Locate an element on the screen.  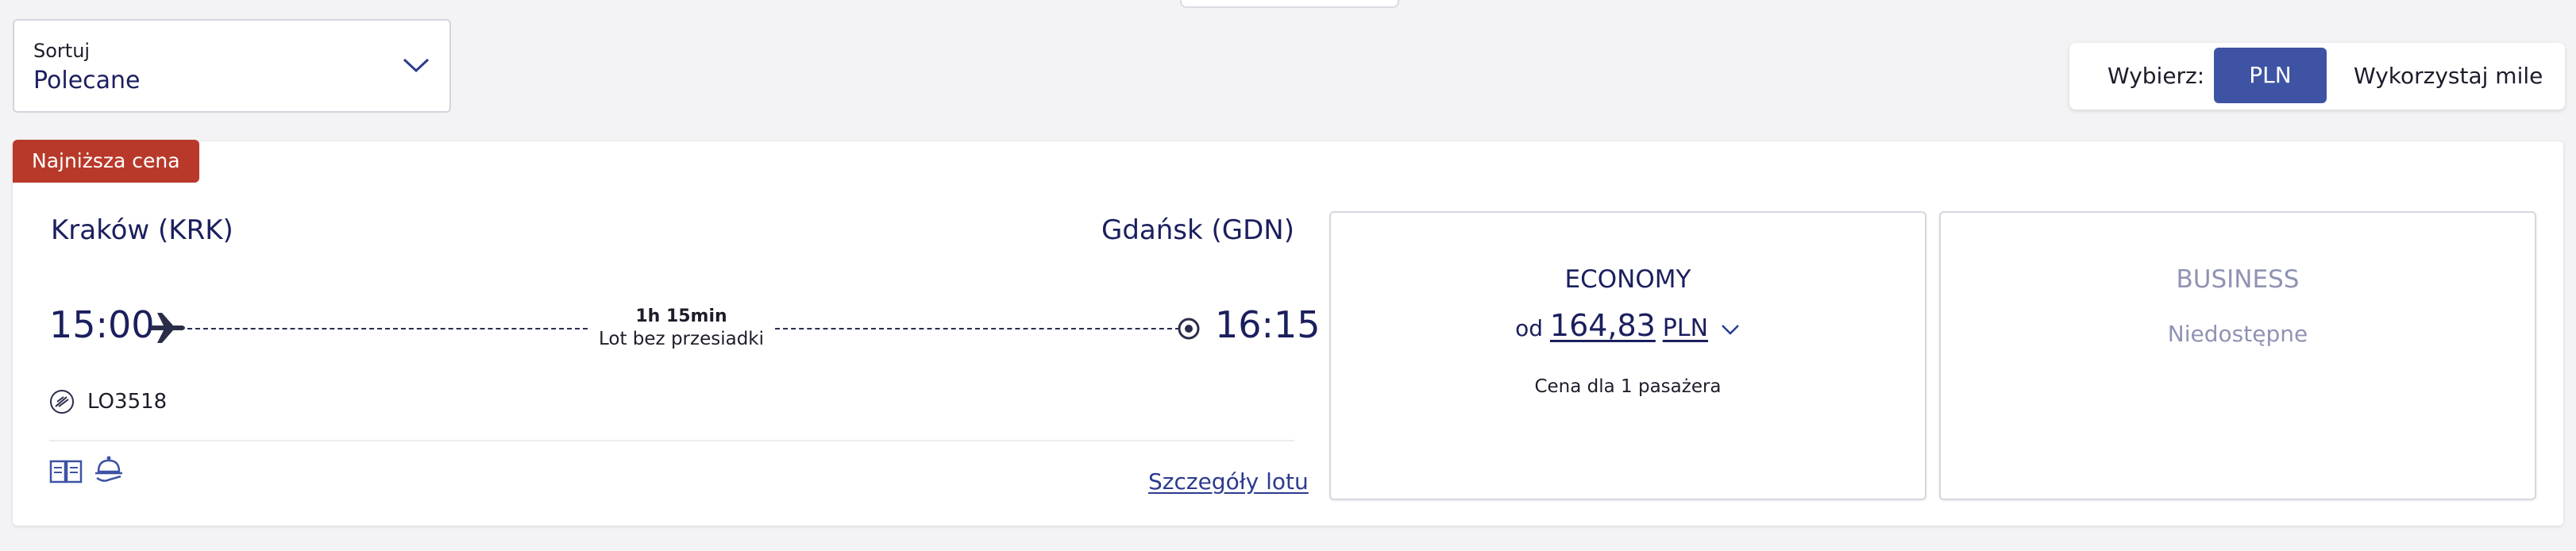
price-note: Cena dla 1 pasażera is located at coordinates (1628, 386).